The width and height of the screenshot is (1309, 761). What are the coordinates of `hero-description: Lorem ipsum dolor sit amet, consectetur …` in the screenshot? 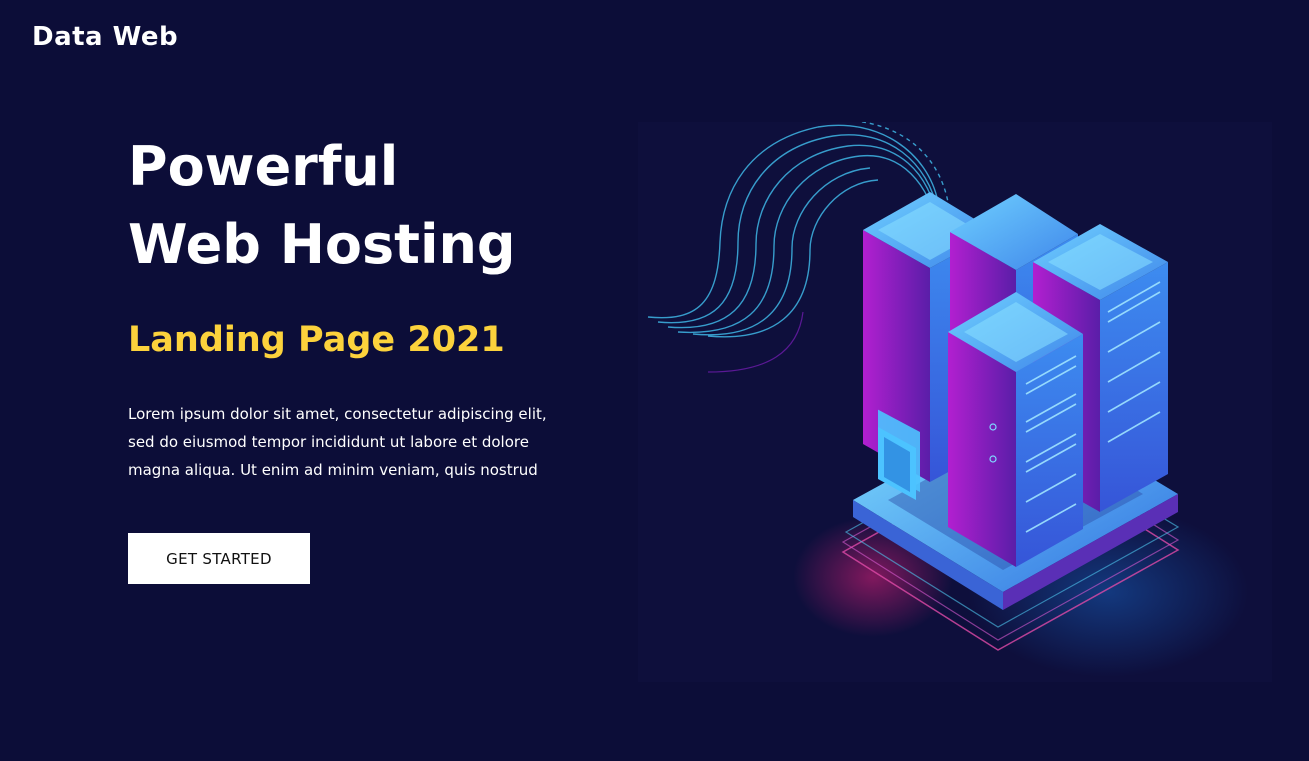 It's located at (338, 442).